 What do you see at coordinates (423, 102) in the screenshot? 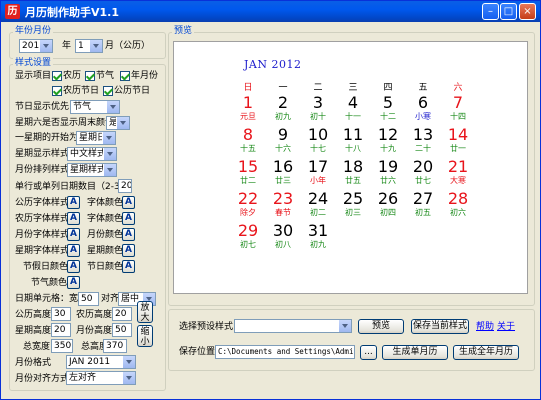
I see `day-number: 6` at bounding box center [423, 102].